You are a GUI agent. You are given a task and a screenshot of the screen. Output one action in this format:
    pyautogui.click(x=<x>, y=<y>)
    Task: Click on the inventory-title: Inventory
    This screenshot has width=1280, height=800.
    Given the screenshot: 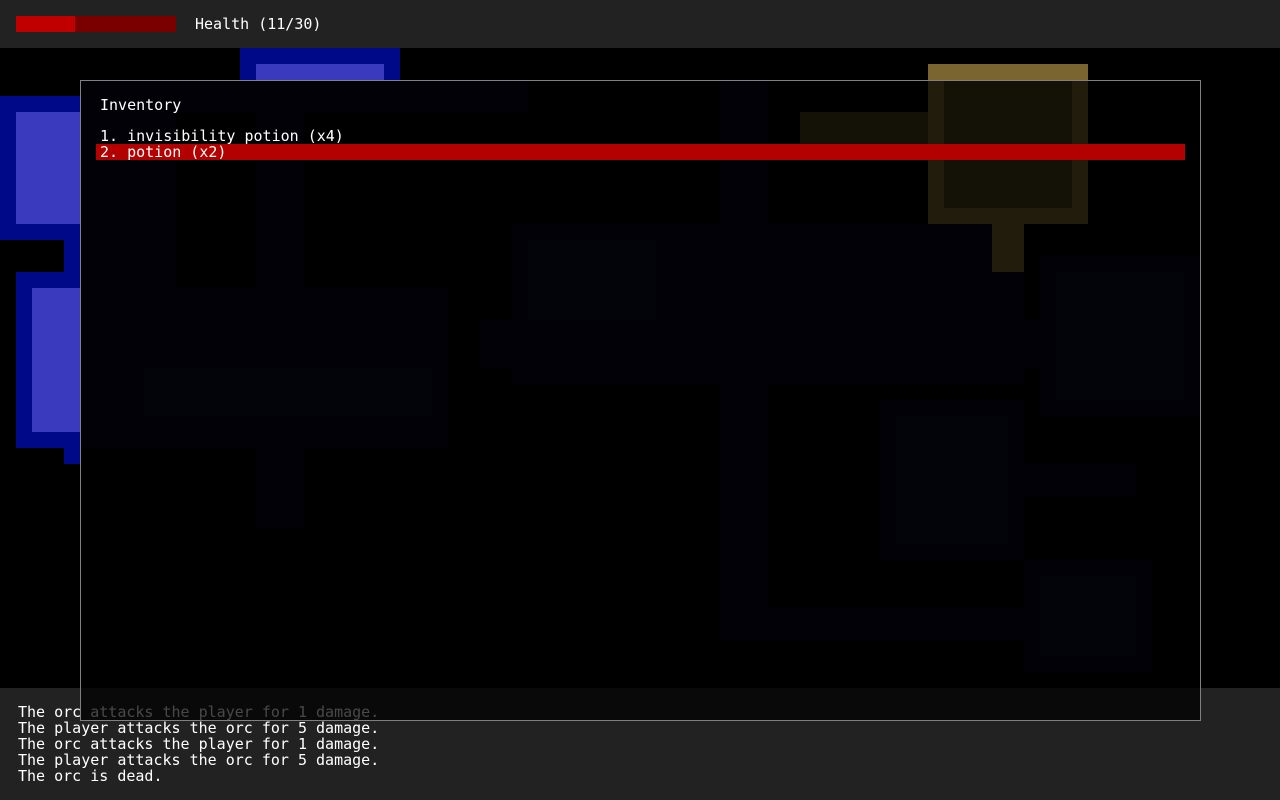 What is the action you would take?
    pyautogui.click(x=141, y=105)
    